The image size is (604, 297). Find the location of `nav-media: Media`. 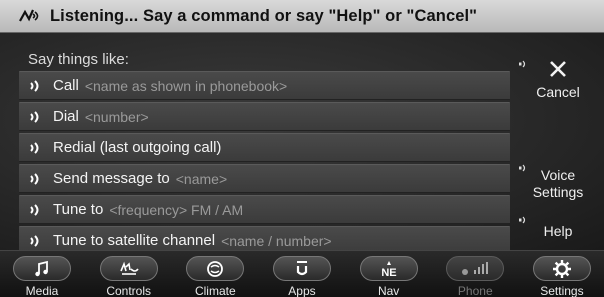

nav-media: Media is located at coordinates (42, 274).